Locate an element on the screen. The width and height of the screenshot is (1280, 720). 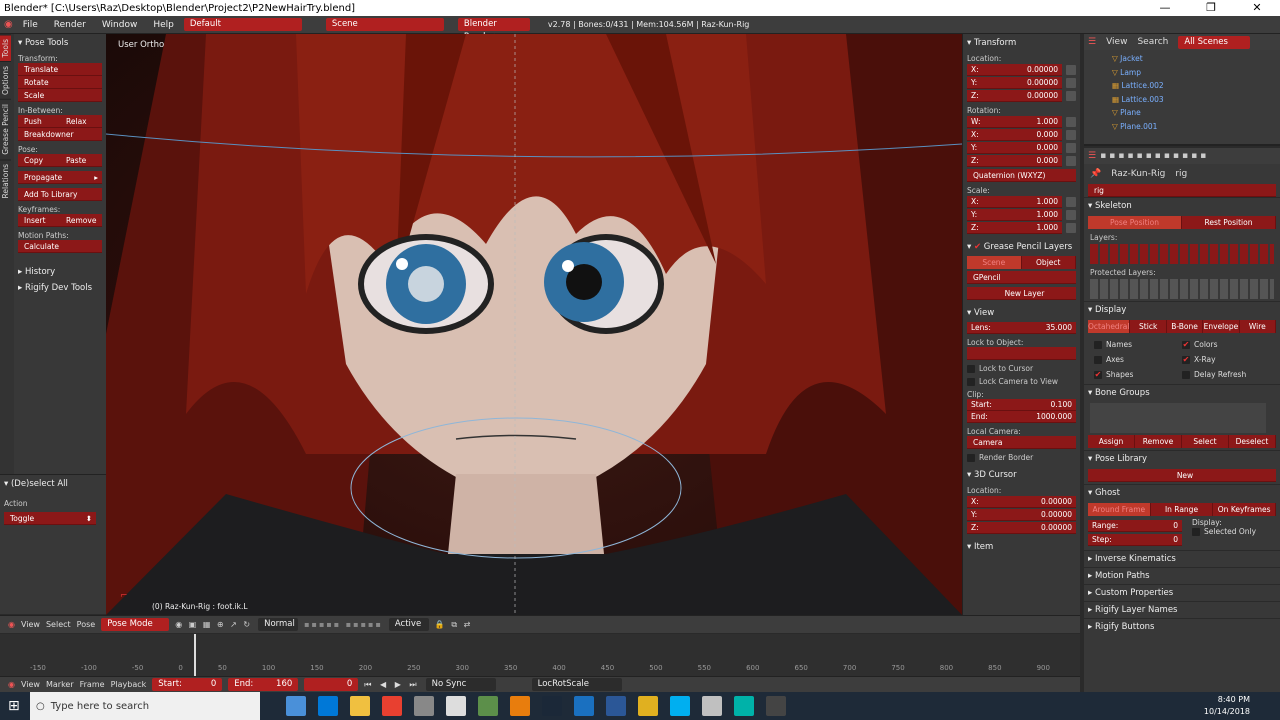
display-panel-header: ▾ Display is located at coordinates (1182, 309).